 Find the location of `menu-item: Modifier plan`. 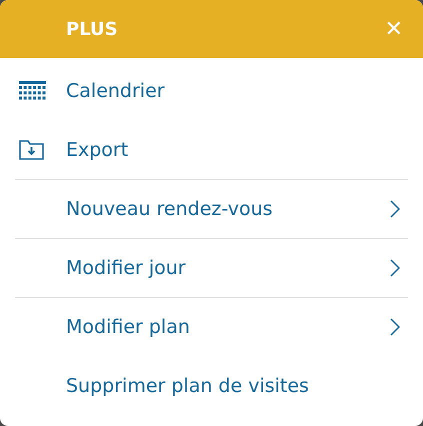

menu-item: Modifier plan is located at coordinates (211, 327).